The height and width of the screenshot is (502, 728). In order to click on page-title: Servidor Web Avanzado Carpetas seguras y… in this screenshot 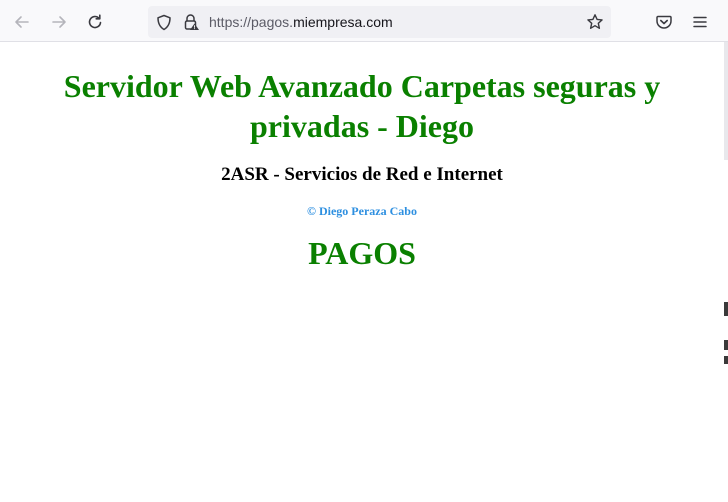, I will do `click(362, 106)`.